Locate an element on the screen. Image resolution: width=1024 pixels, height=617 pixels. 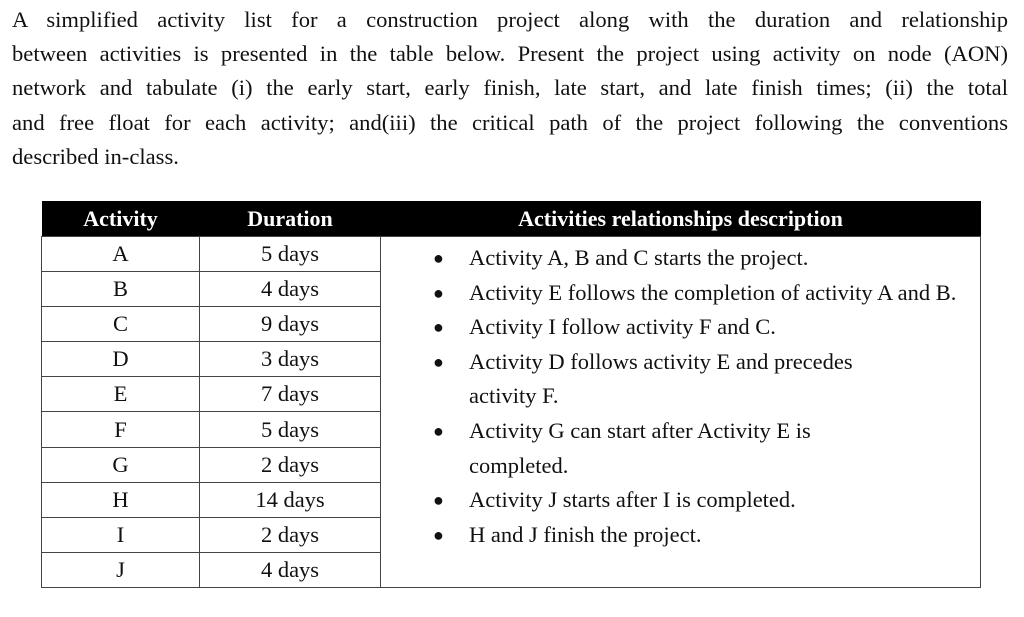
activity-cell: F is located at coordinates (120, 429).